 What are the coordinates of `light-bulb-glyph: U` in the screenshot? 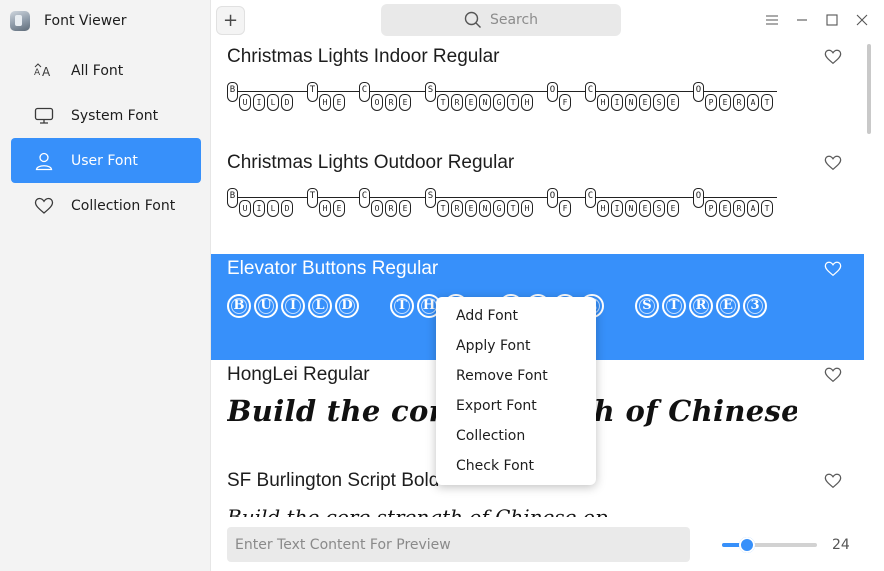 It's located at (245, 208).